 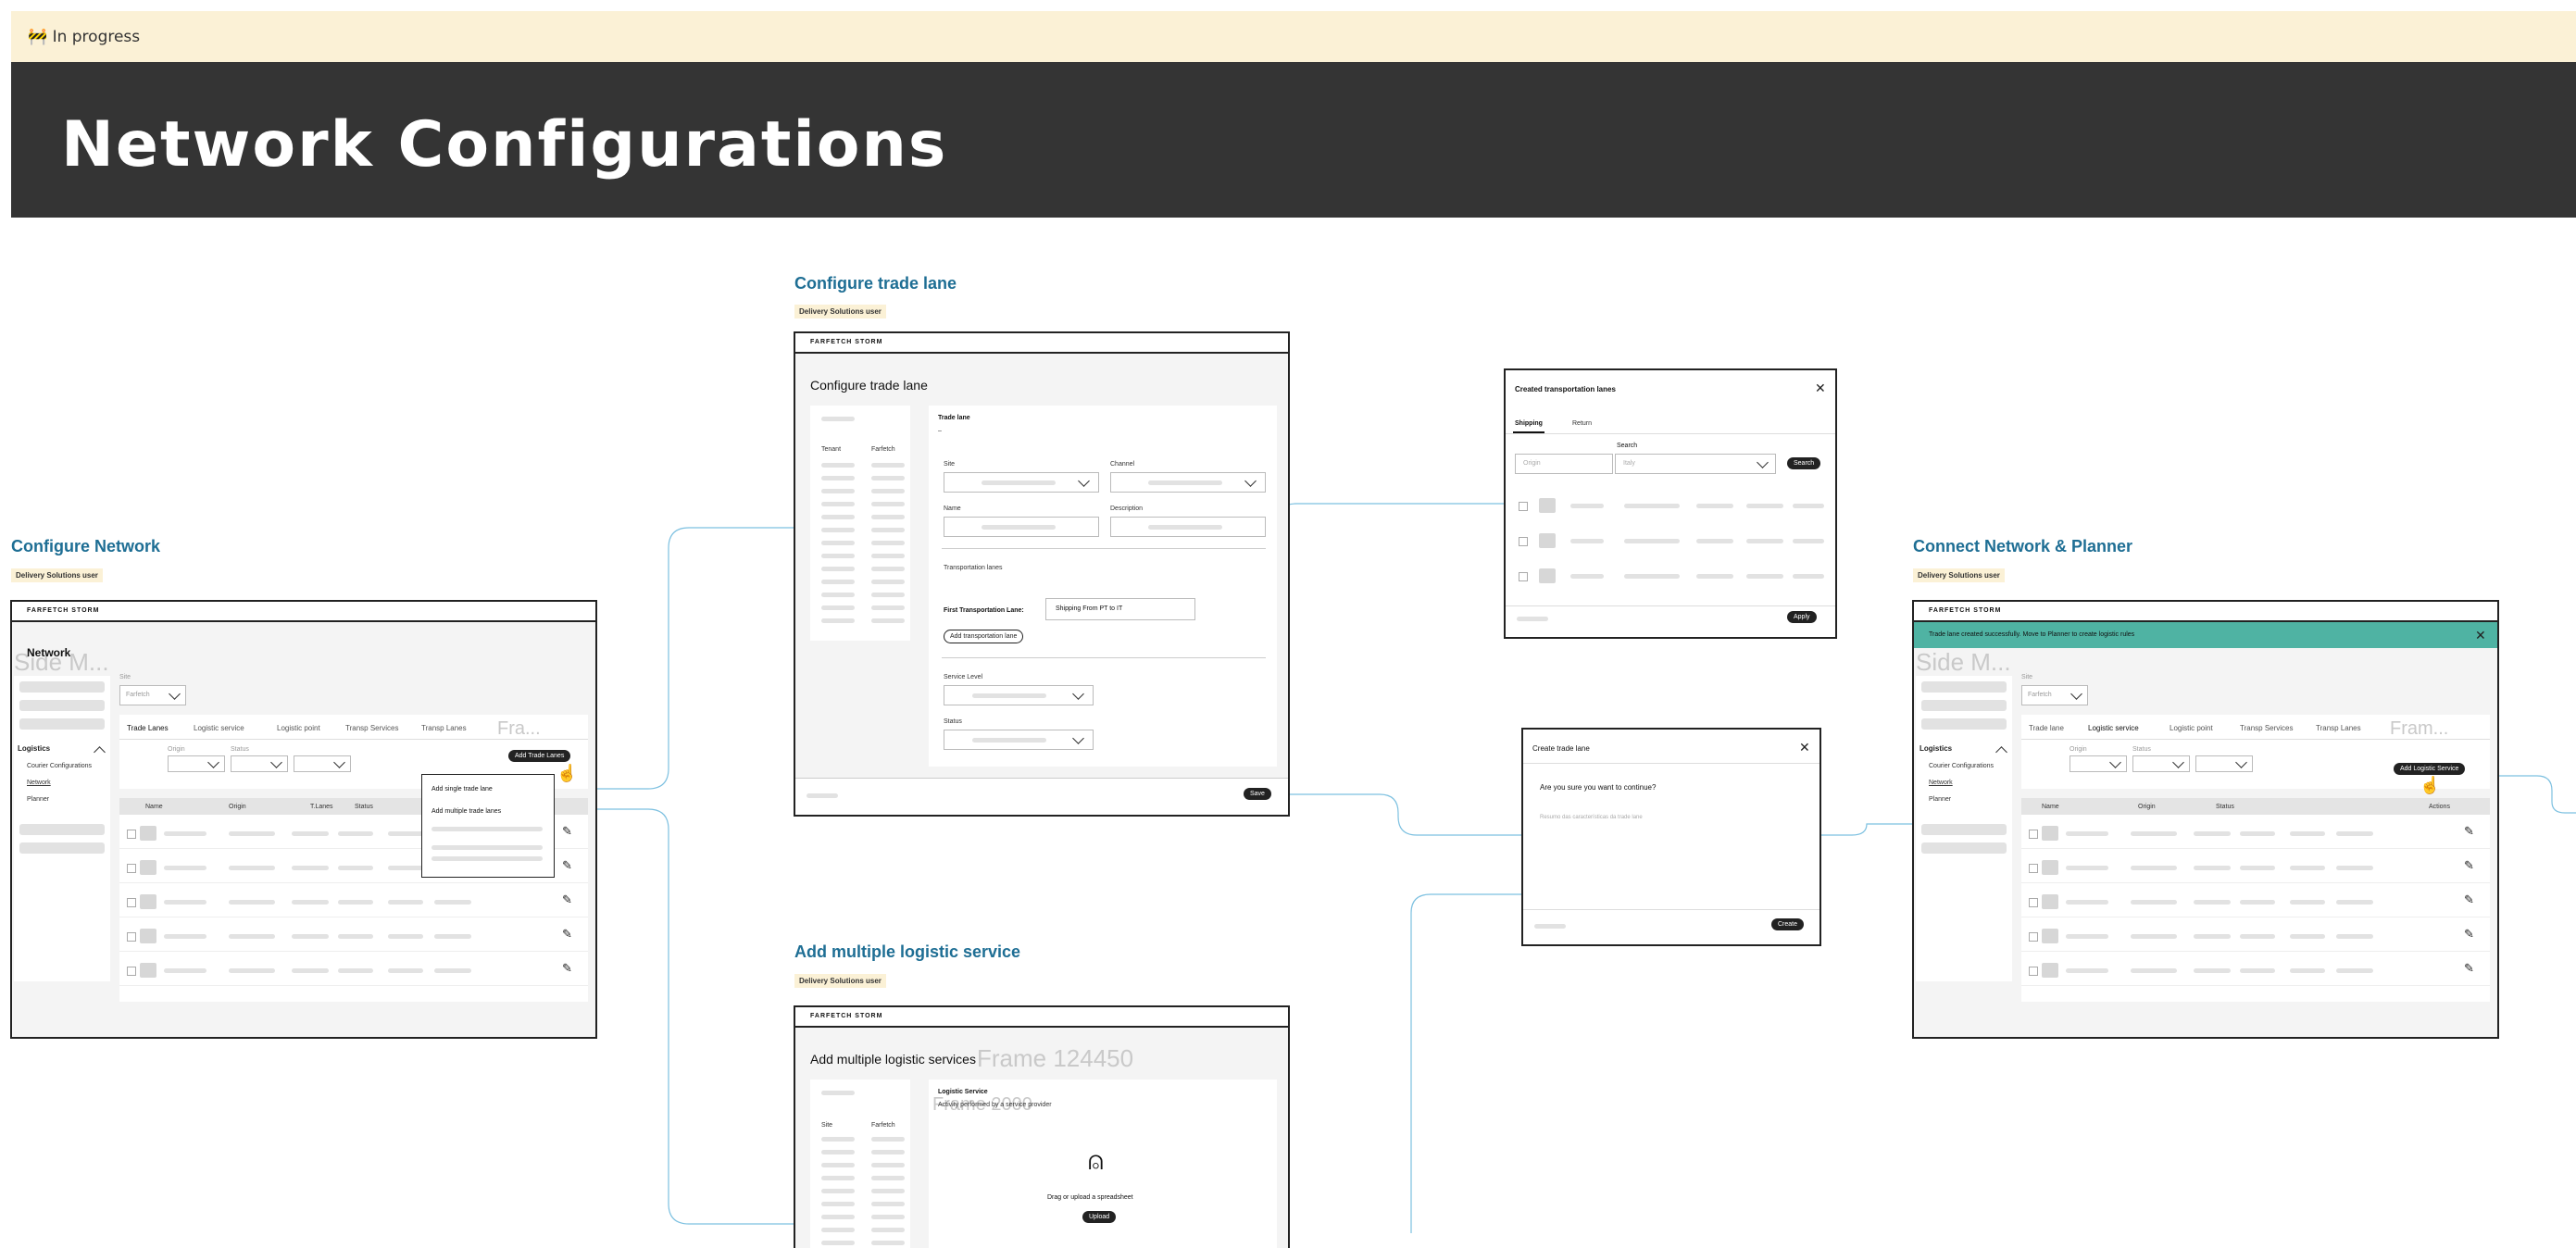 I want to click on menu-add-single: Add single trade lane, so click(x=462, y=789).